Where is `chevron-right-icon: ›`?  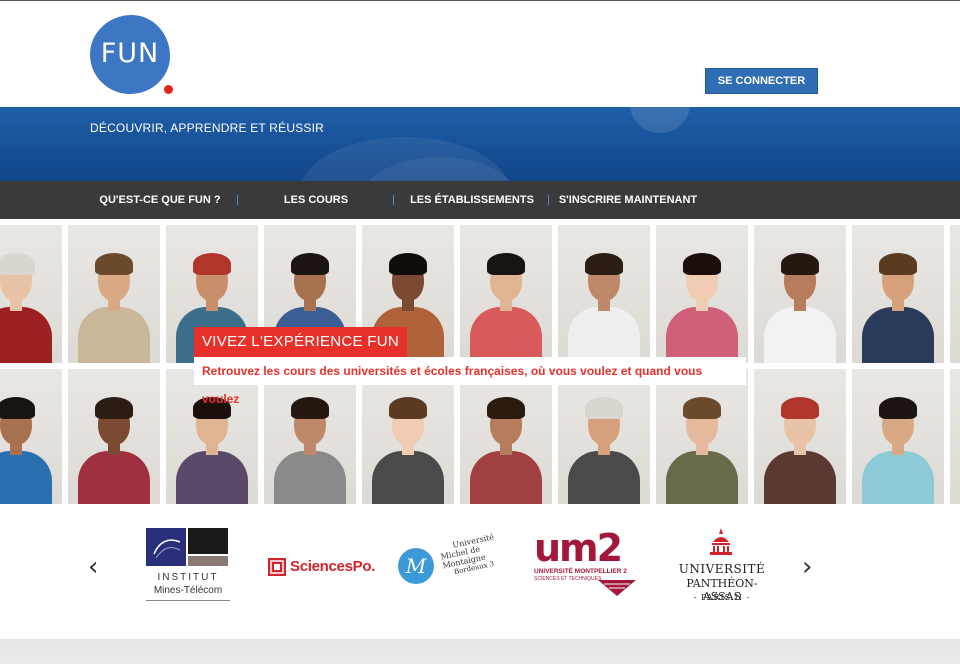
chevron-right-icon: › is located at coordinates (807, 567).